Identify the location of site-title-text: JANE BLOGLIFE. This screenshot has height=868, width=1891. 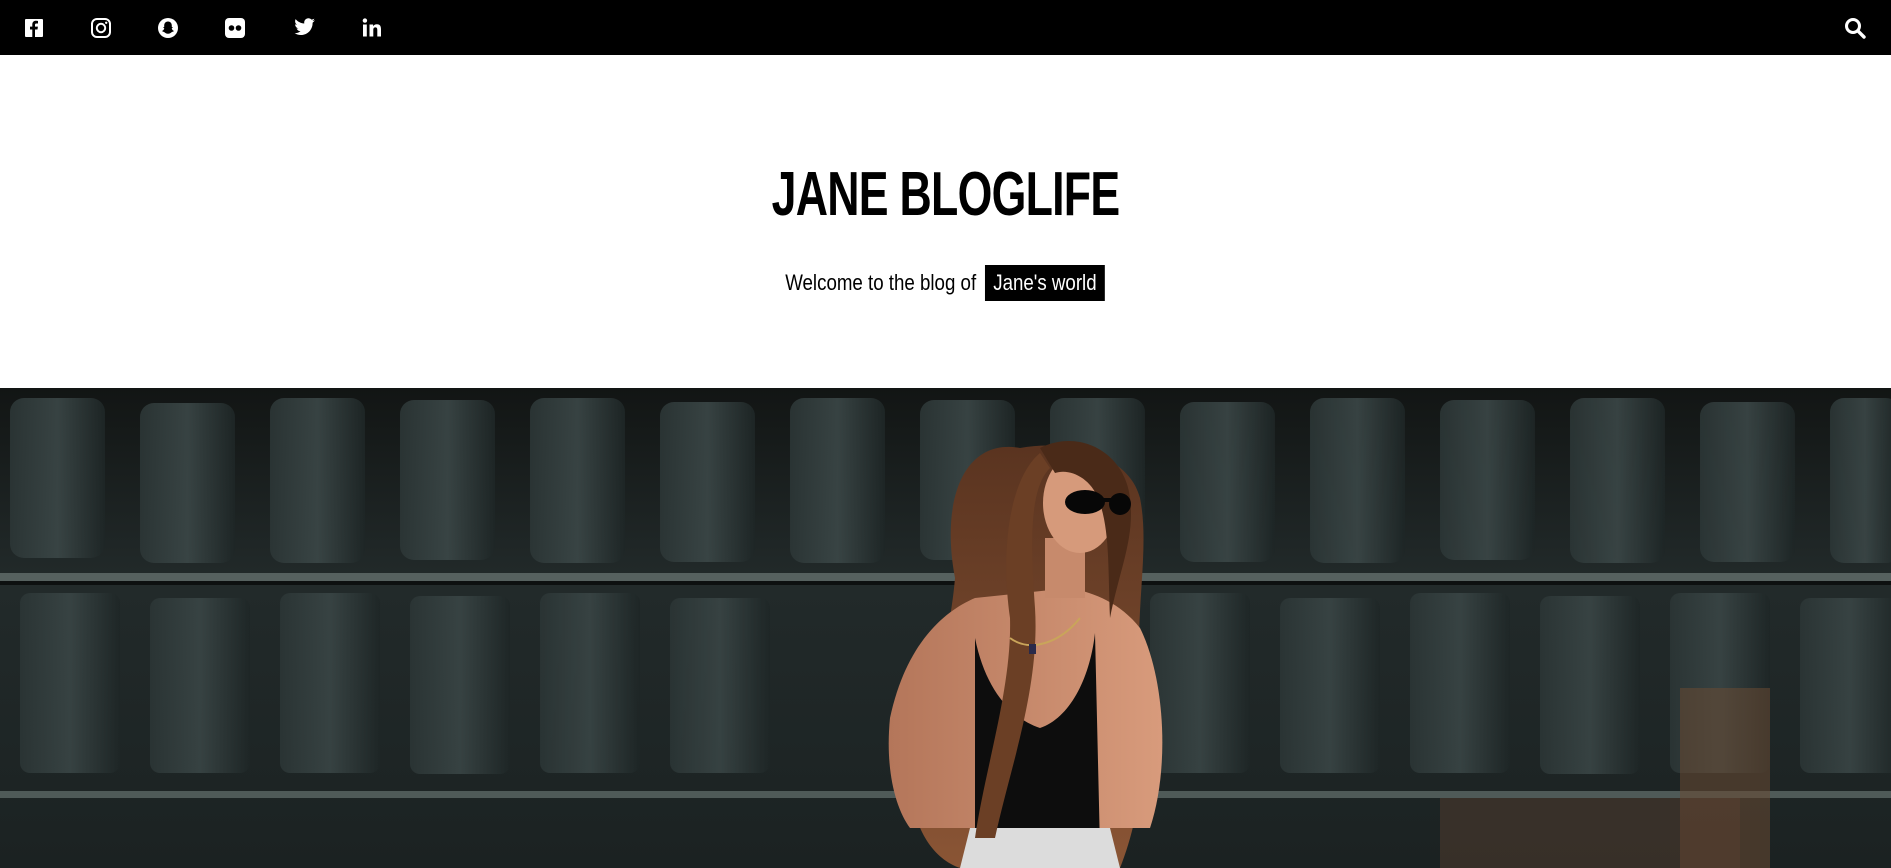
(946, 195).